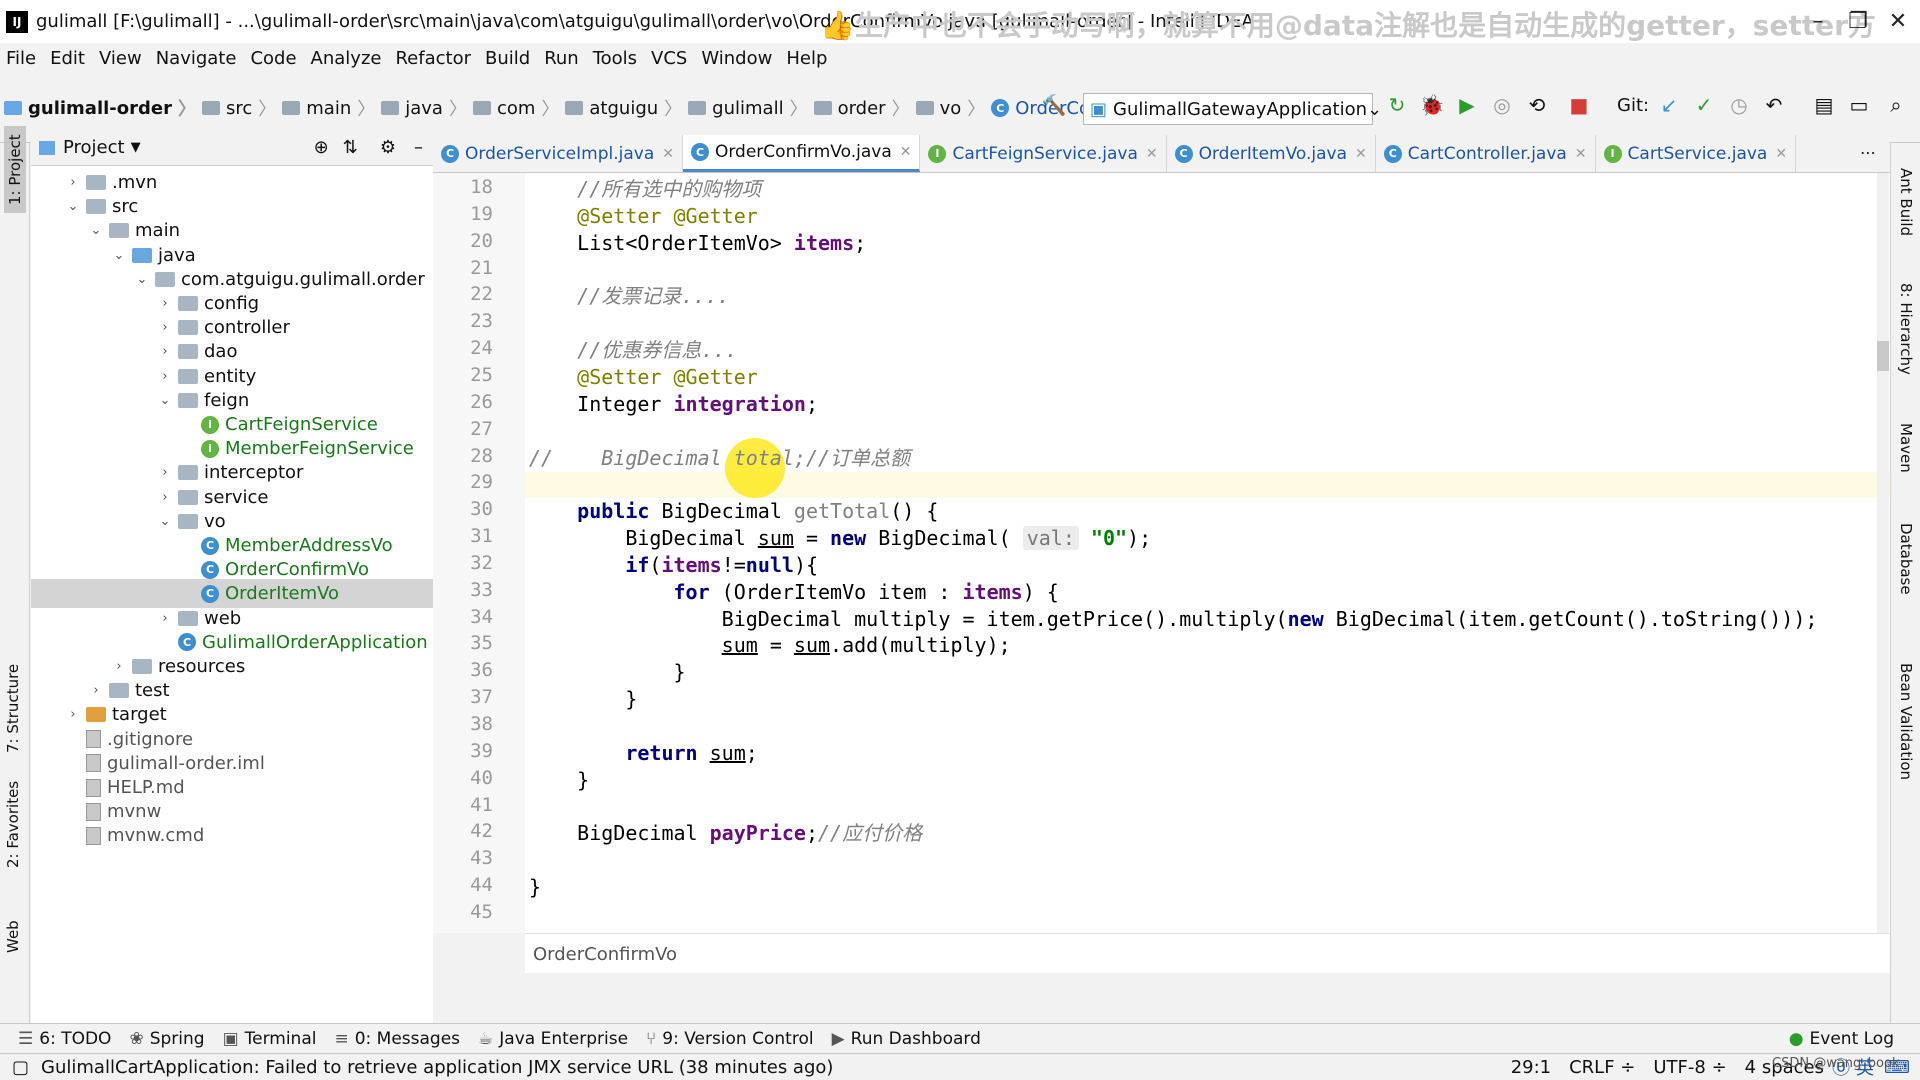 The width and height of the screenshot is (1920, 1080). I want to click on breadcrumb-item: order 〉, so click(861, 108).